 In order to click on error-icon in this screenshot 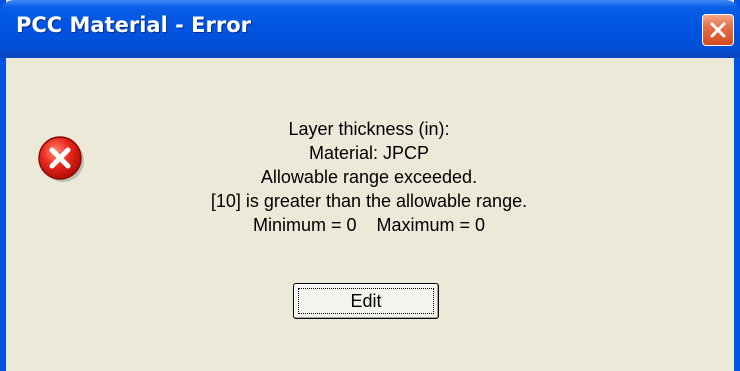, I will do `click(61, 159)`.